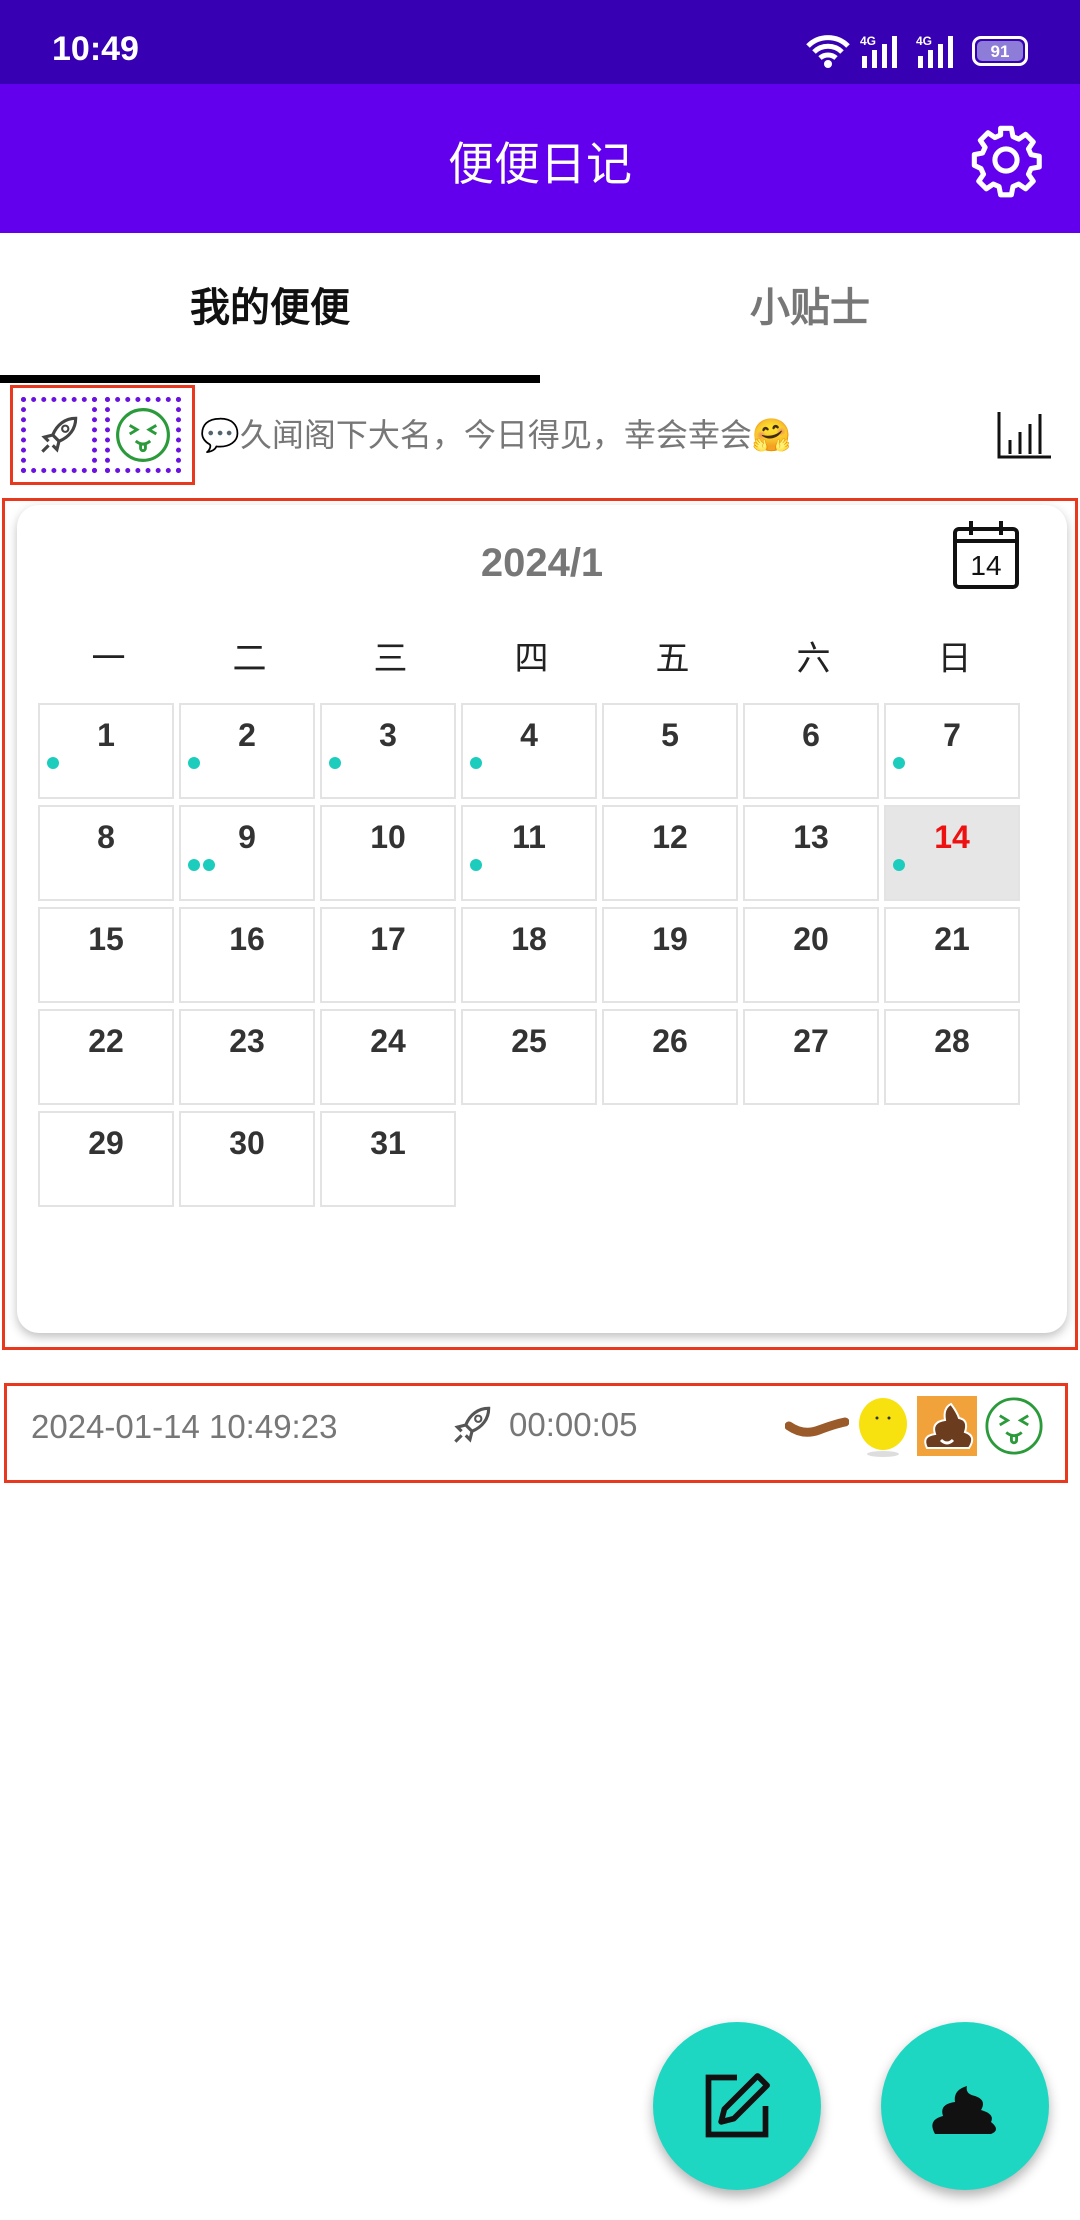  I want to click on calendar-day: 8, so click(106, 853).